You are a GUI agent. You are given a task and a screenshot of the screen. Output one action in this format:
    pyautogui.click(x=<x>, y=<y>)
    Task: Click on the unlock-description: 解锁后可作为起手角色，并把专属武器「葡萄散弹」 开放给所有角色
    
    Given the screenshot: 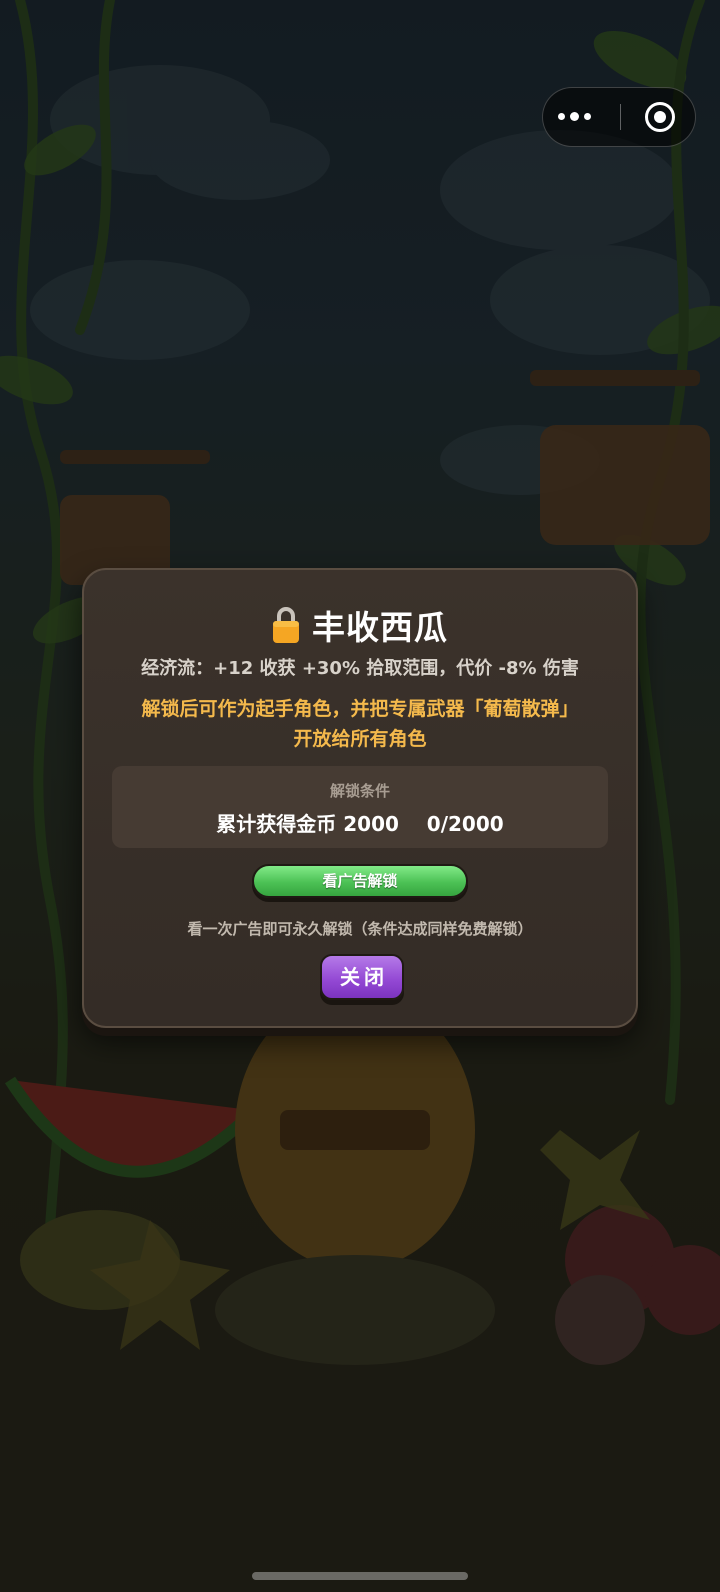 What is the action you would take?
    pyautogui.click(x=360, y=724)
    